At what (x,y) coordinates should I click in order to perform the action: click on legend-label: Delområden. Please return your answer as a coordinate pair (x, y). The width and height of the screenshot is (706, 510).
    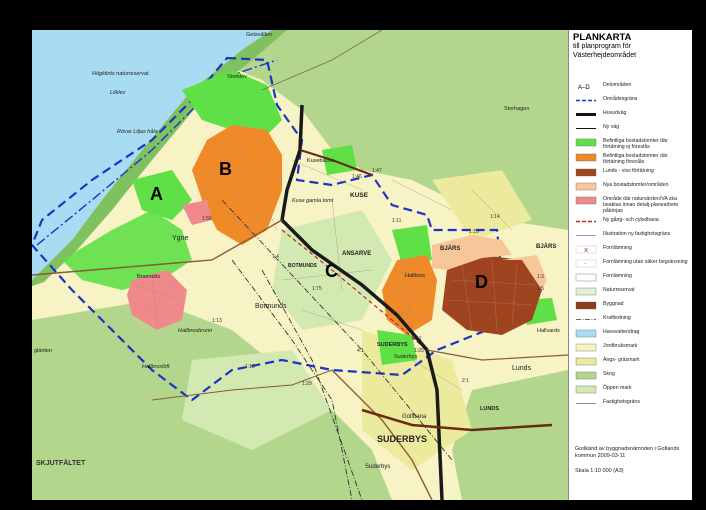
    Looking at the image, I should click on (617, 85).